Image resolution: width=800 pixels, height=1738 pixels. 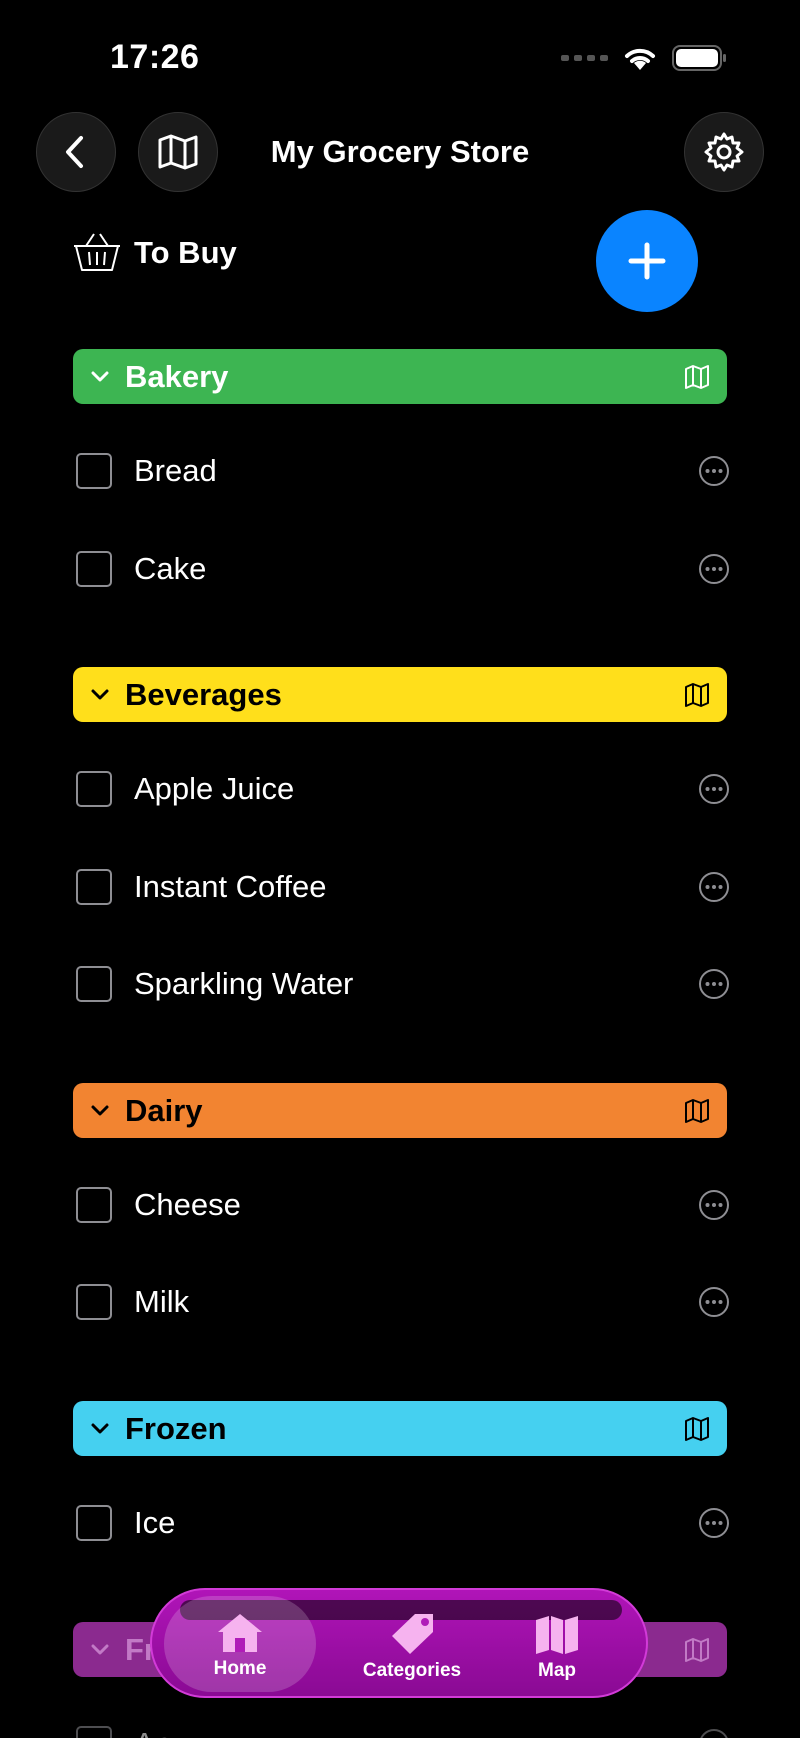 What do you see at coordinates (403, 1205) in the screenshot?
I see `list-item: Cheese` at bounding box center [403, 1205].